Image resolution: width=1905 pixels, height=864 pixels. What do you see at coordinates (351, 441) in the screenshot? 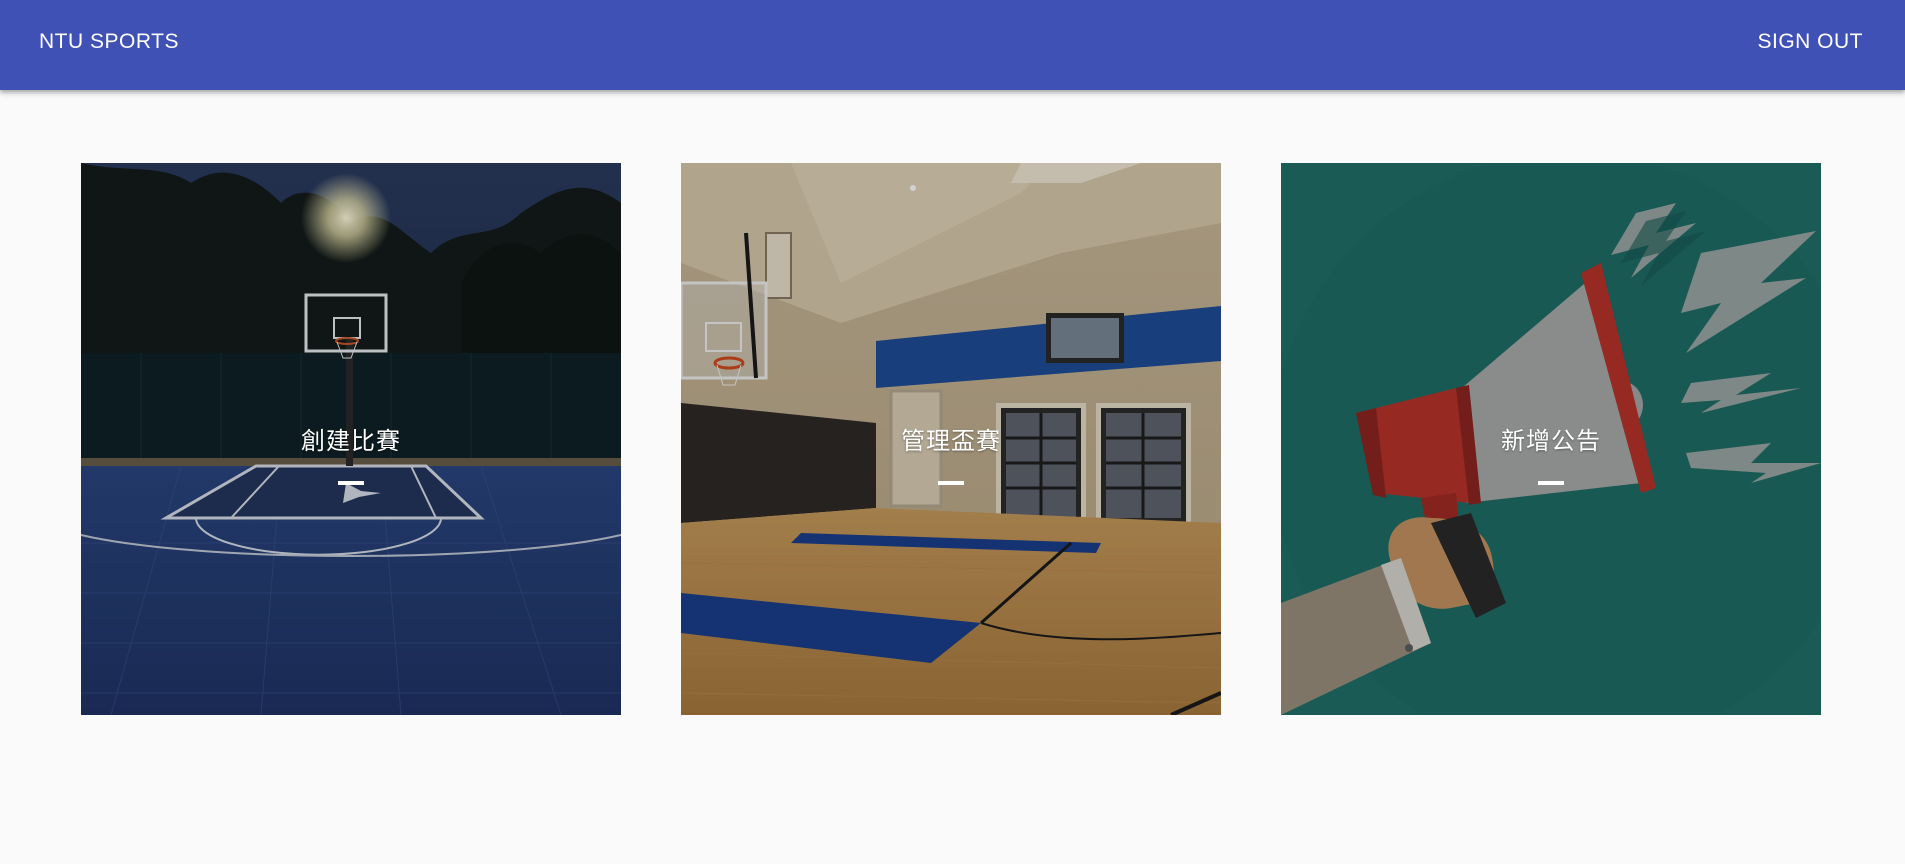
I see `create-match-label: 創建比賽` at bounding box center [351, 441].